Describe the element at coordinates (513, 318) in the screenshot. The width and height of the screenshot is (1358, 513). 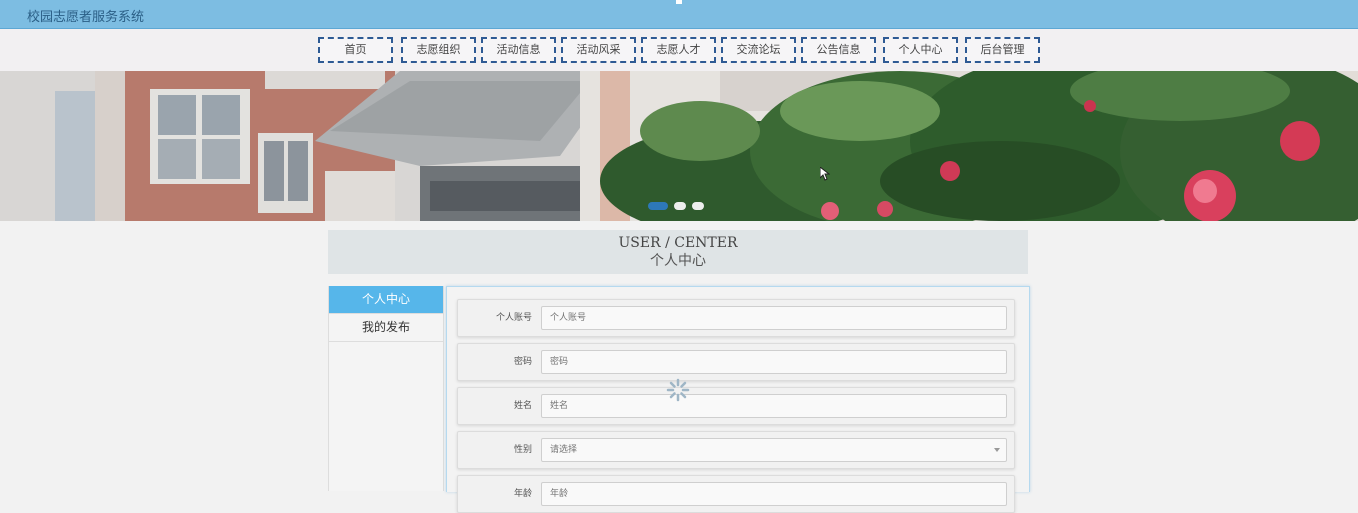
I see `account-label: 个人账号` at that location.